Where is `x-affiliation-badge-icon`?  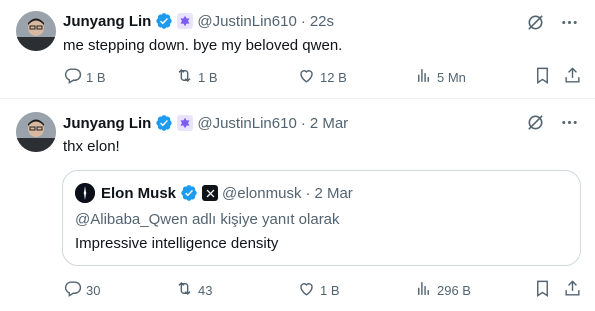
x-affiliation-badge-icon is located at coordinates (210, 193).